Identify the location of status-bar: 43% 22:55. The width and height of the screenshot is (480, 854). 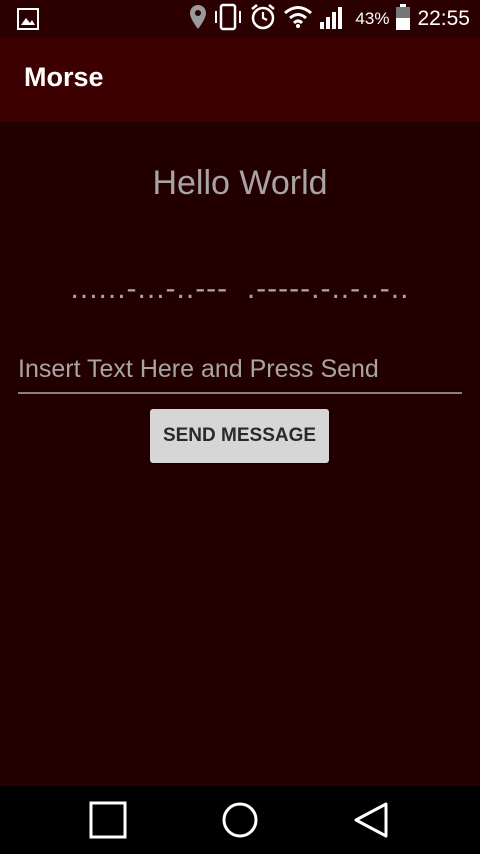
(240, 19).